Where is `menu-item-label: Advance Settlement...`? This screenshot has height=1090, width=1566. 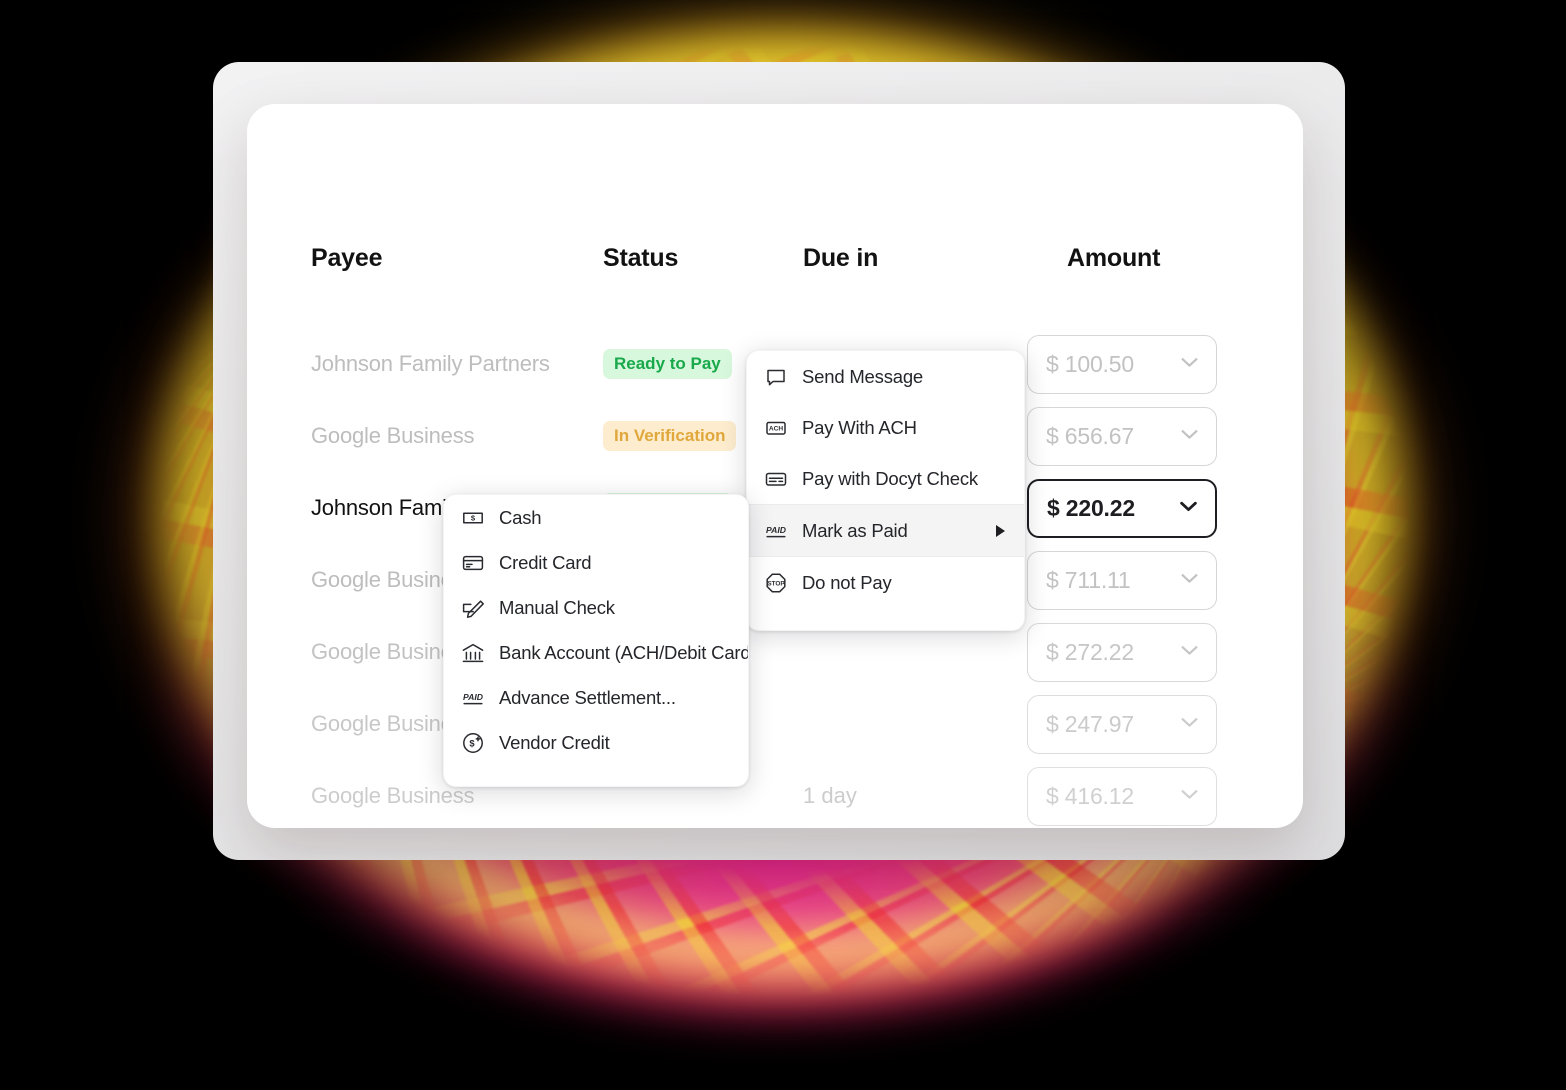 menu-item-label: Advance Settlement... is located at coordinates (587, 697).